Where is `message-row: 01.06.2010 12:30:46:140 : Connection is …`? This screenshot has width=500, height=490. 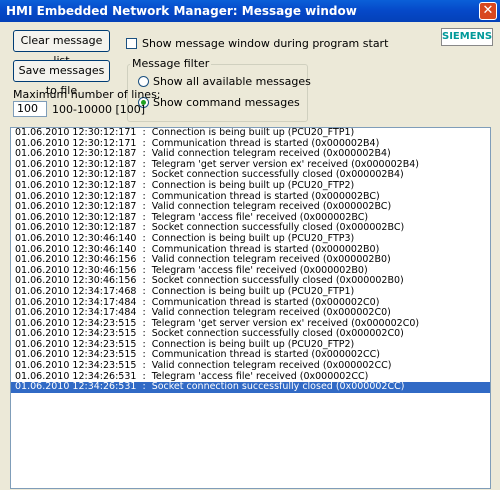 message-row: 01.06.2010 12:30:46:140 : Connection is … is located at coordinates (250, 239).